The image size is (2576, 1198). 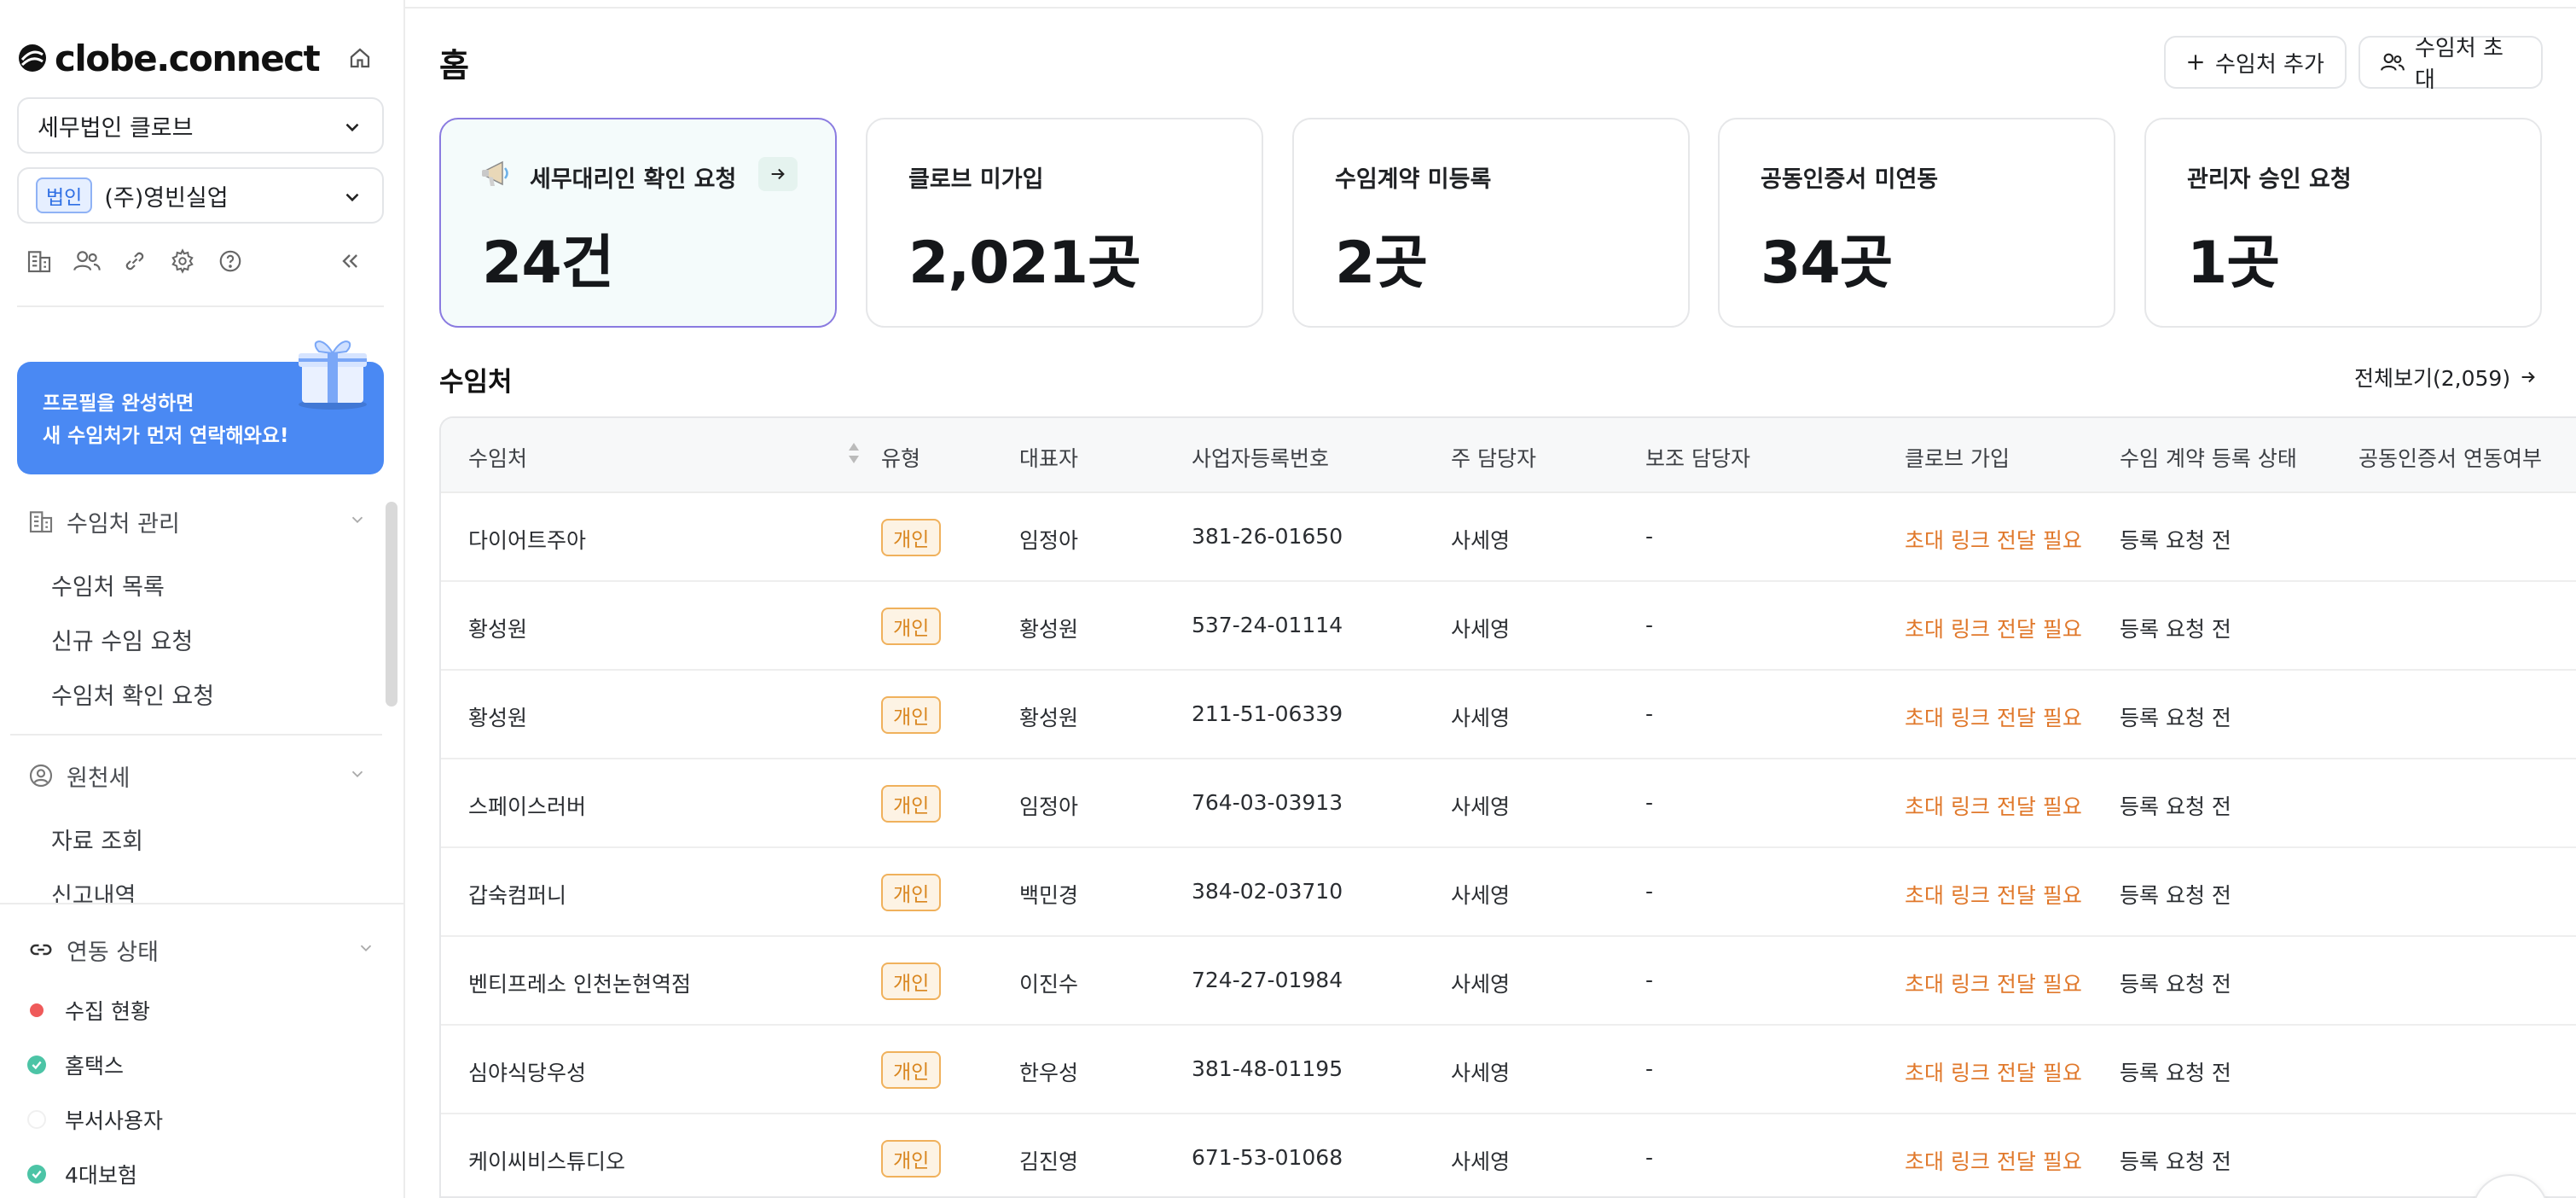 I want to click on status-item-hometax: 홈택스, so click(x=75, y=1065).